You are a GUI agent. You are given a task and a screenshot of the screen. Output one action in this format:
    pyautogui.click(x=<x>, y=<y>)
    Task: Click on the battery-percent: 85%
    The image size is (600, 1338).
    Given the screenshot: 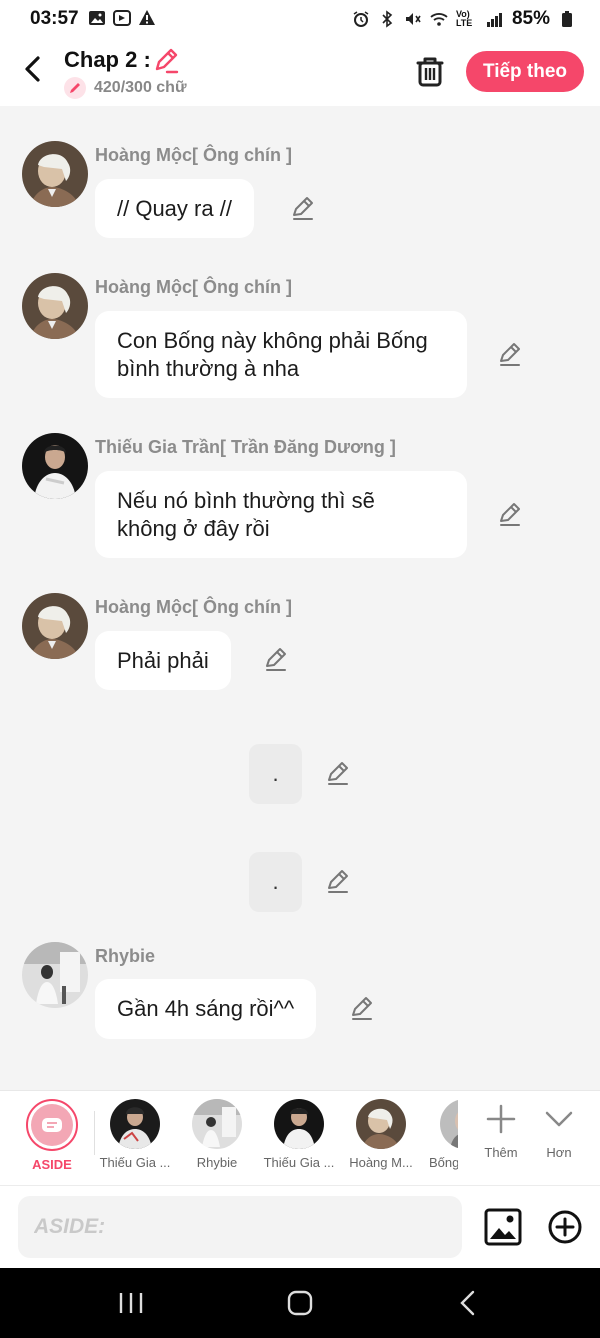 What is the action you would take?
    pyautogui.click(x=530, y=18)
    